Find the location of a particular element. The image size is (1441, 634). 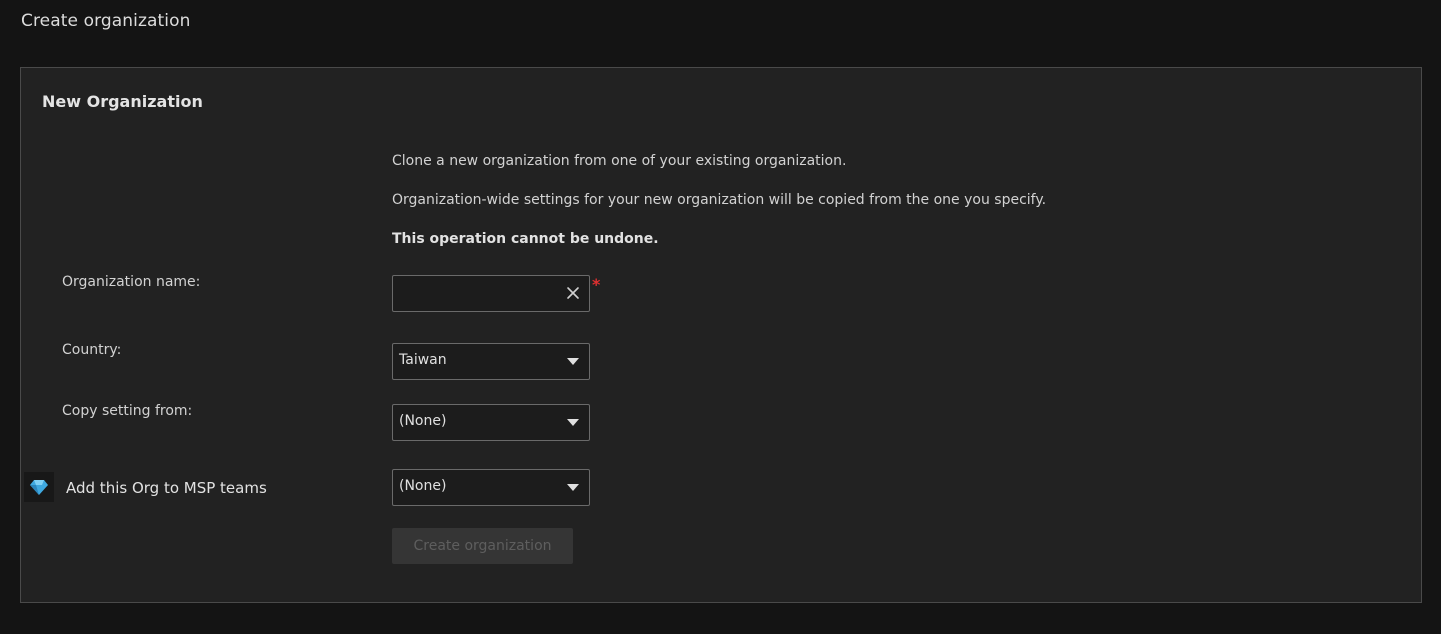

msp-teams-select: (None) is located at coordinates (491, 487).